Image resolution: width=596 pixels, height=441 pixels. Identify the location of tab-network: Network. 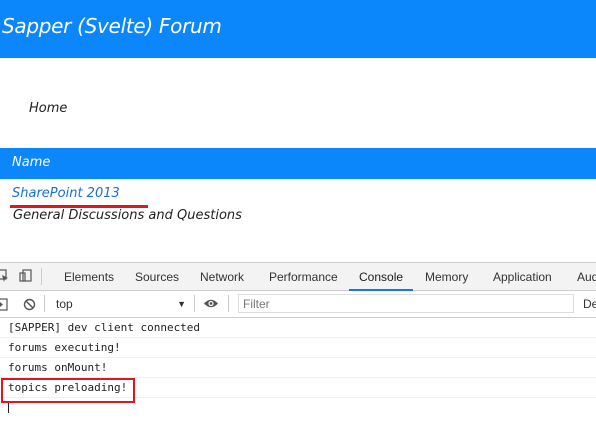
(222, 276).